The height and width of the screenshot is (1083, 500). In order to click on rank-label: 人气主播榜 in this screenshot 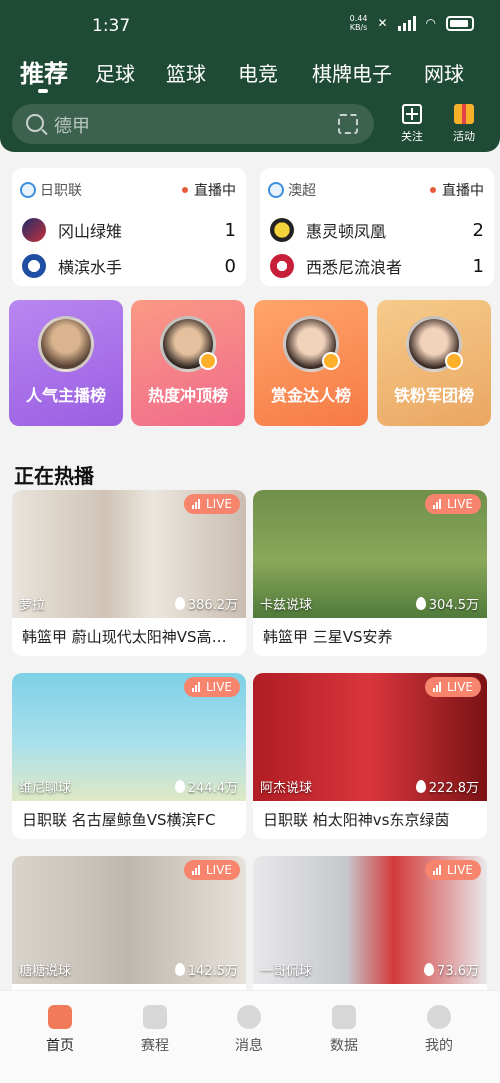, I will do `click(65, 395)`.